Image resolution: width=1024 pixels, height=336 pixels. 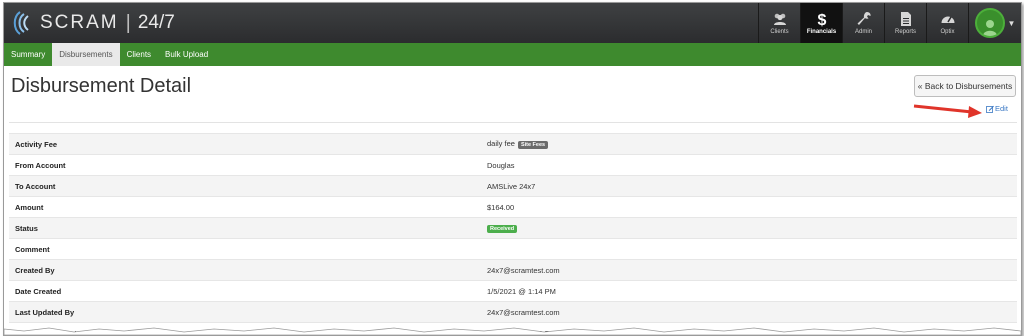 I want to click on tab-bulk-upload: Bulk Upload, so click(x=186, y=54).